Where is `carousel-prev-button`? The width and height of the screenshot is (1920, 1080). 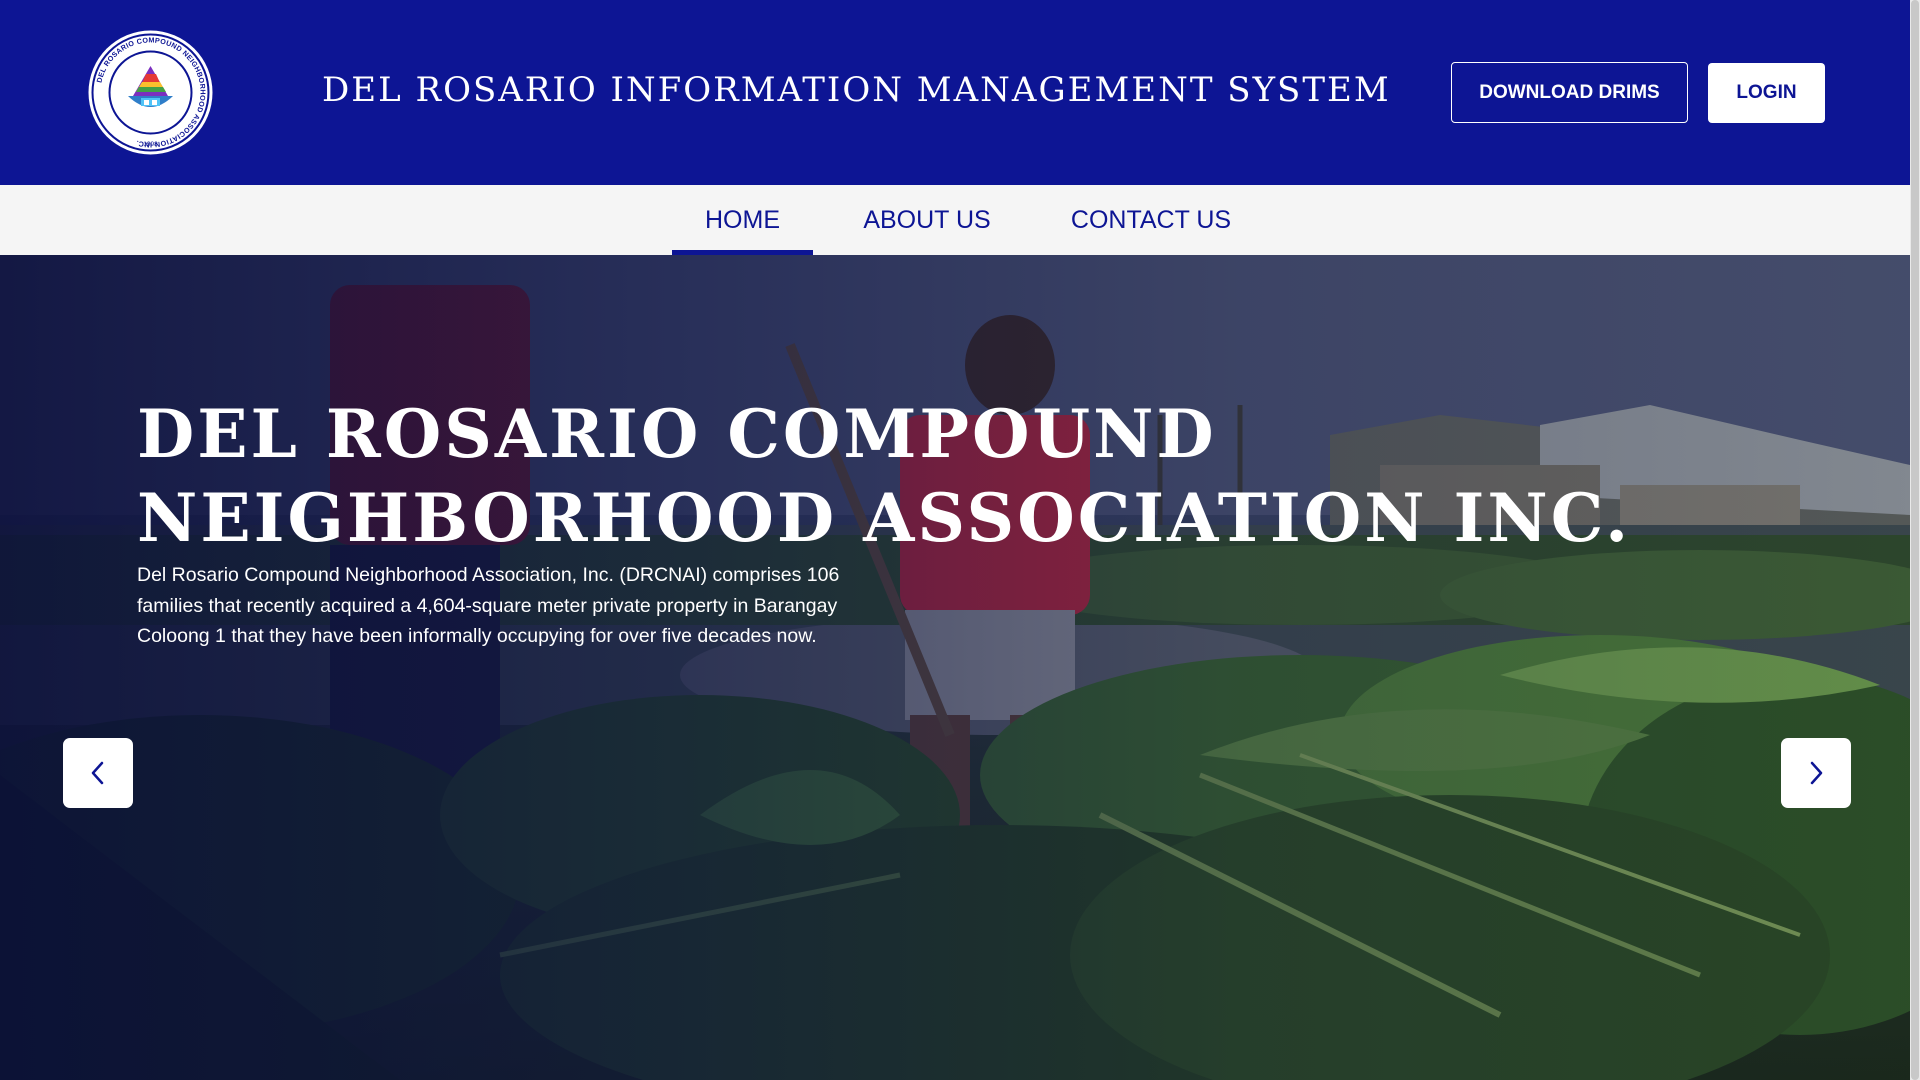
carousel-prev-button is located at coordinates (98, 773).